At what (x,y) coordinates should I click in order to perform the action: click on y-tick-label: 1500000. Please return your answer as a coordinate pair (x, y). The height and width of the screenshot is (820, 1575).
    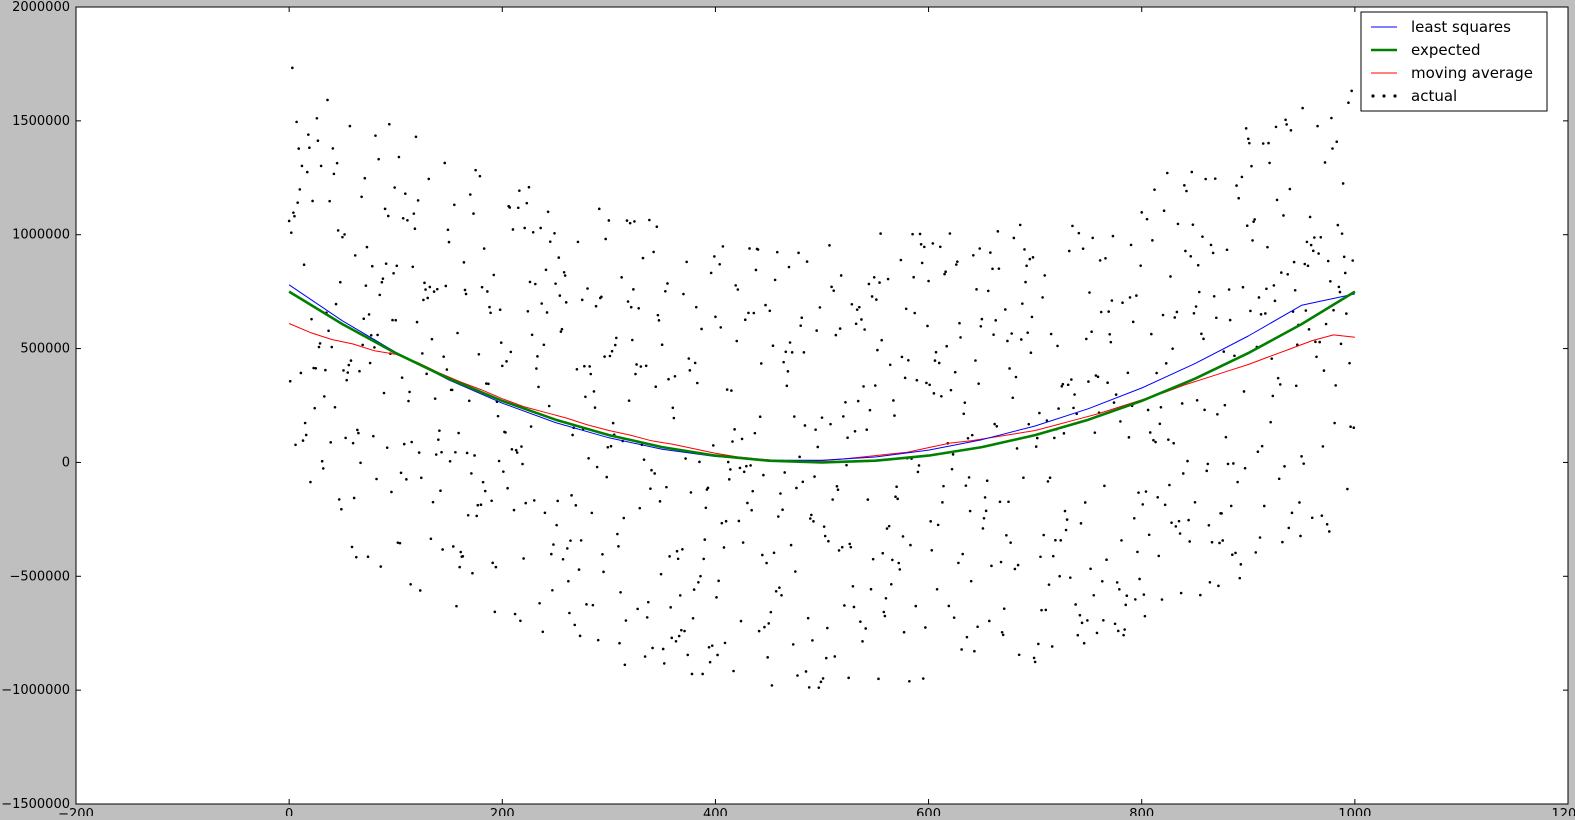
    Looking at the image, I should click on (41, 121).